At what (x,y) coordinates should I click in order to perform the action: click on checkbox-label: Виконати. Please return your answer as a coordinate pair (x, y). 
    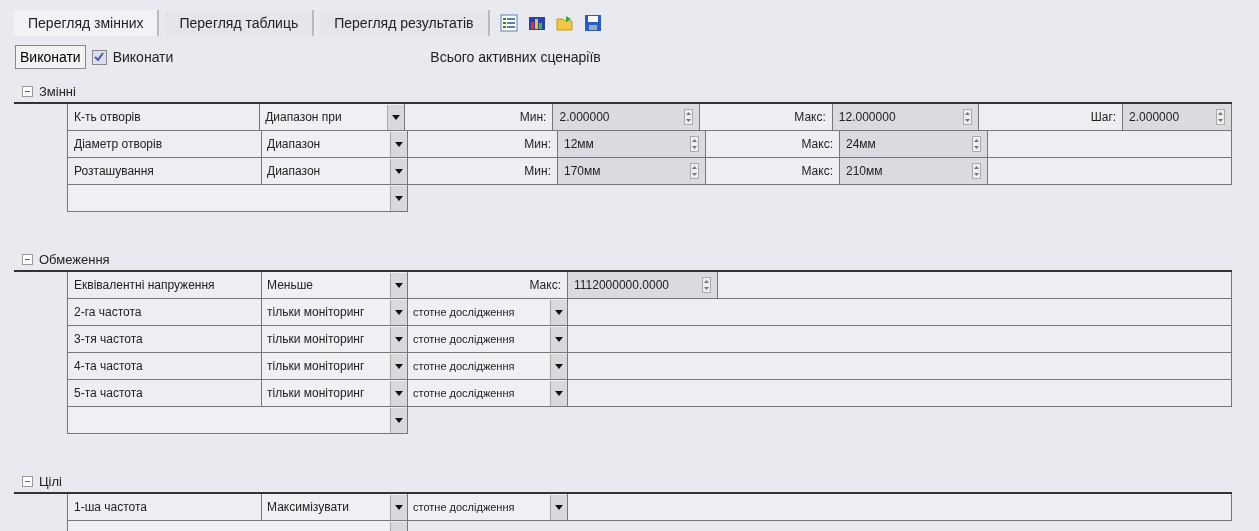
    Looking at the image, I should click on (143, 57).